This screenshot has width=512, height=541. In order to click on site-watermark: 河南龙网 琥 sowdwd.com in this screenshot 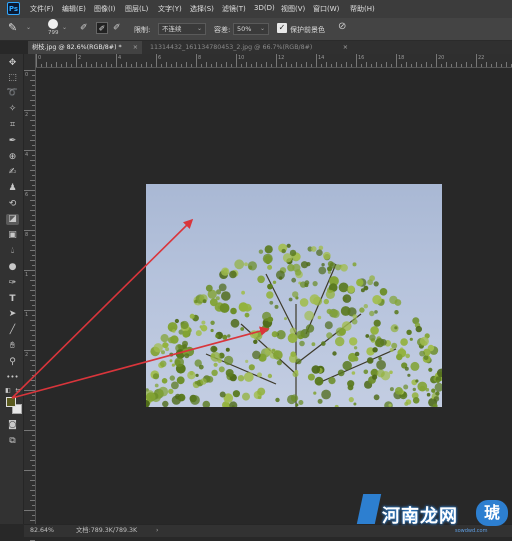, I will do `click(434, 512)`.